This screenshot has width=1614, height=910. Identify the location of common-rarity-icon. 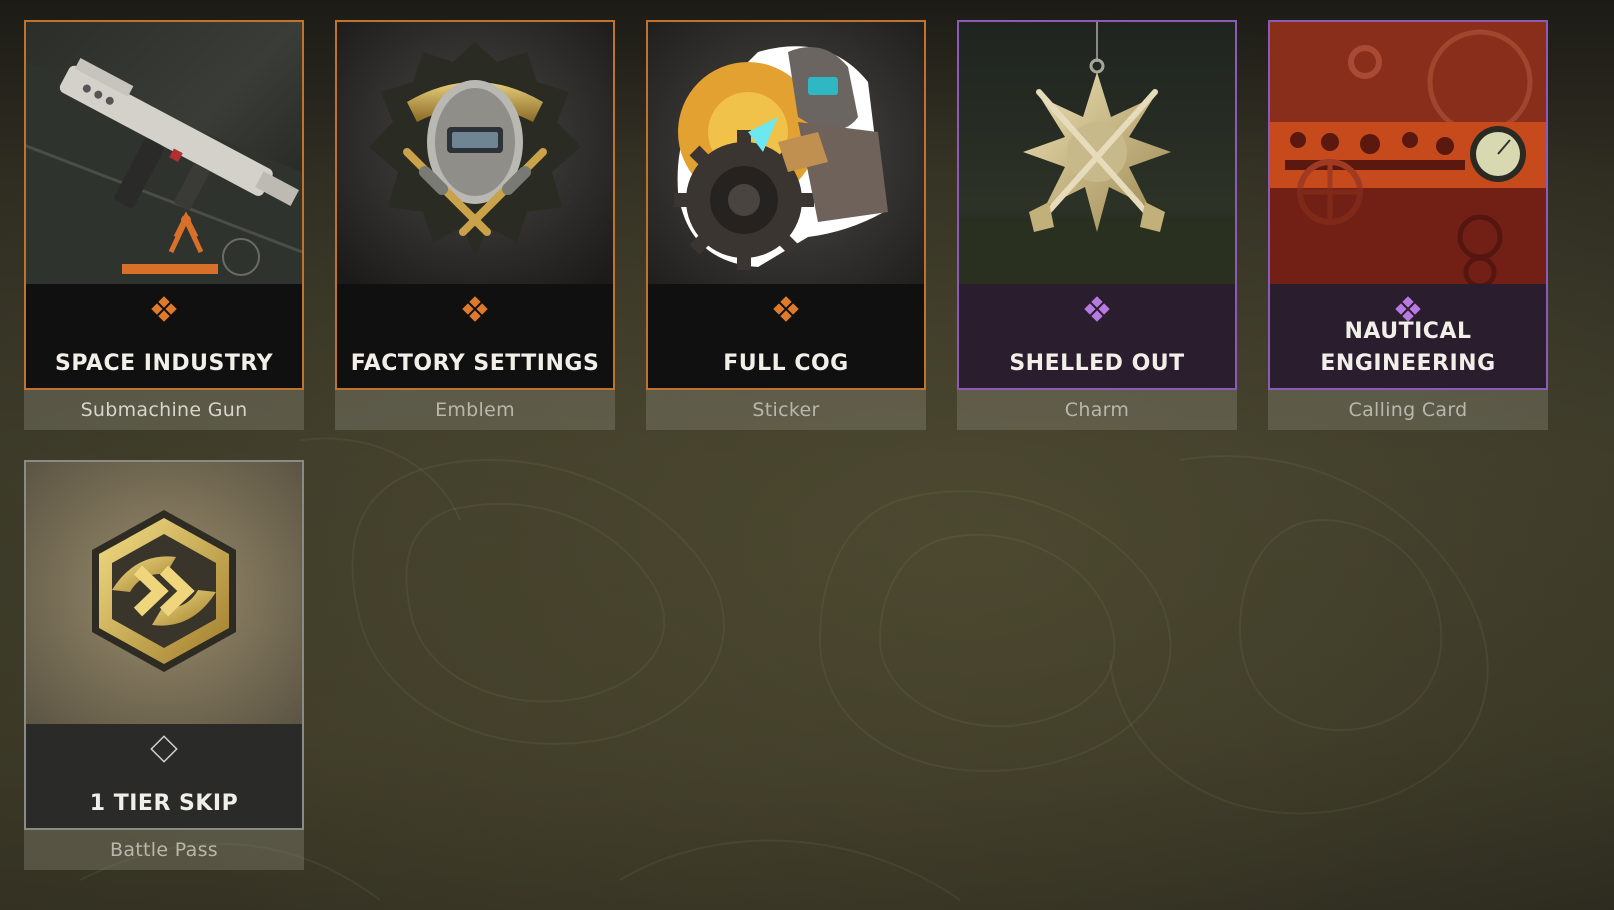
(164, 749).